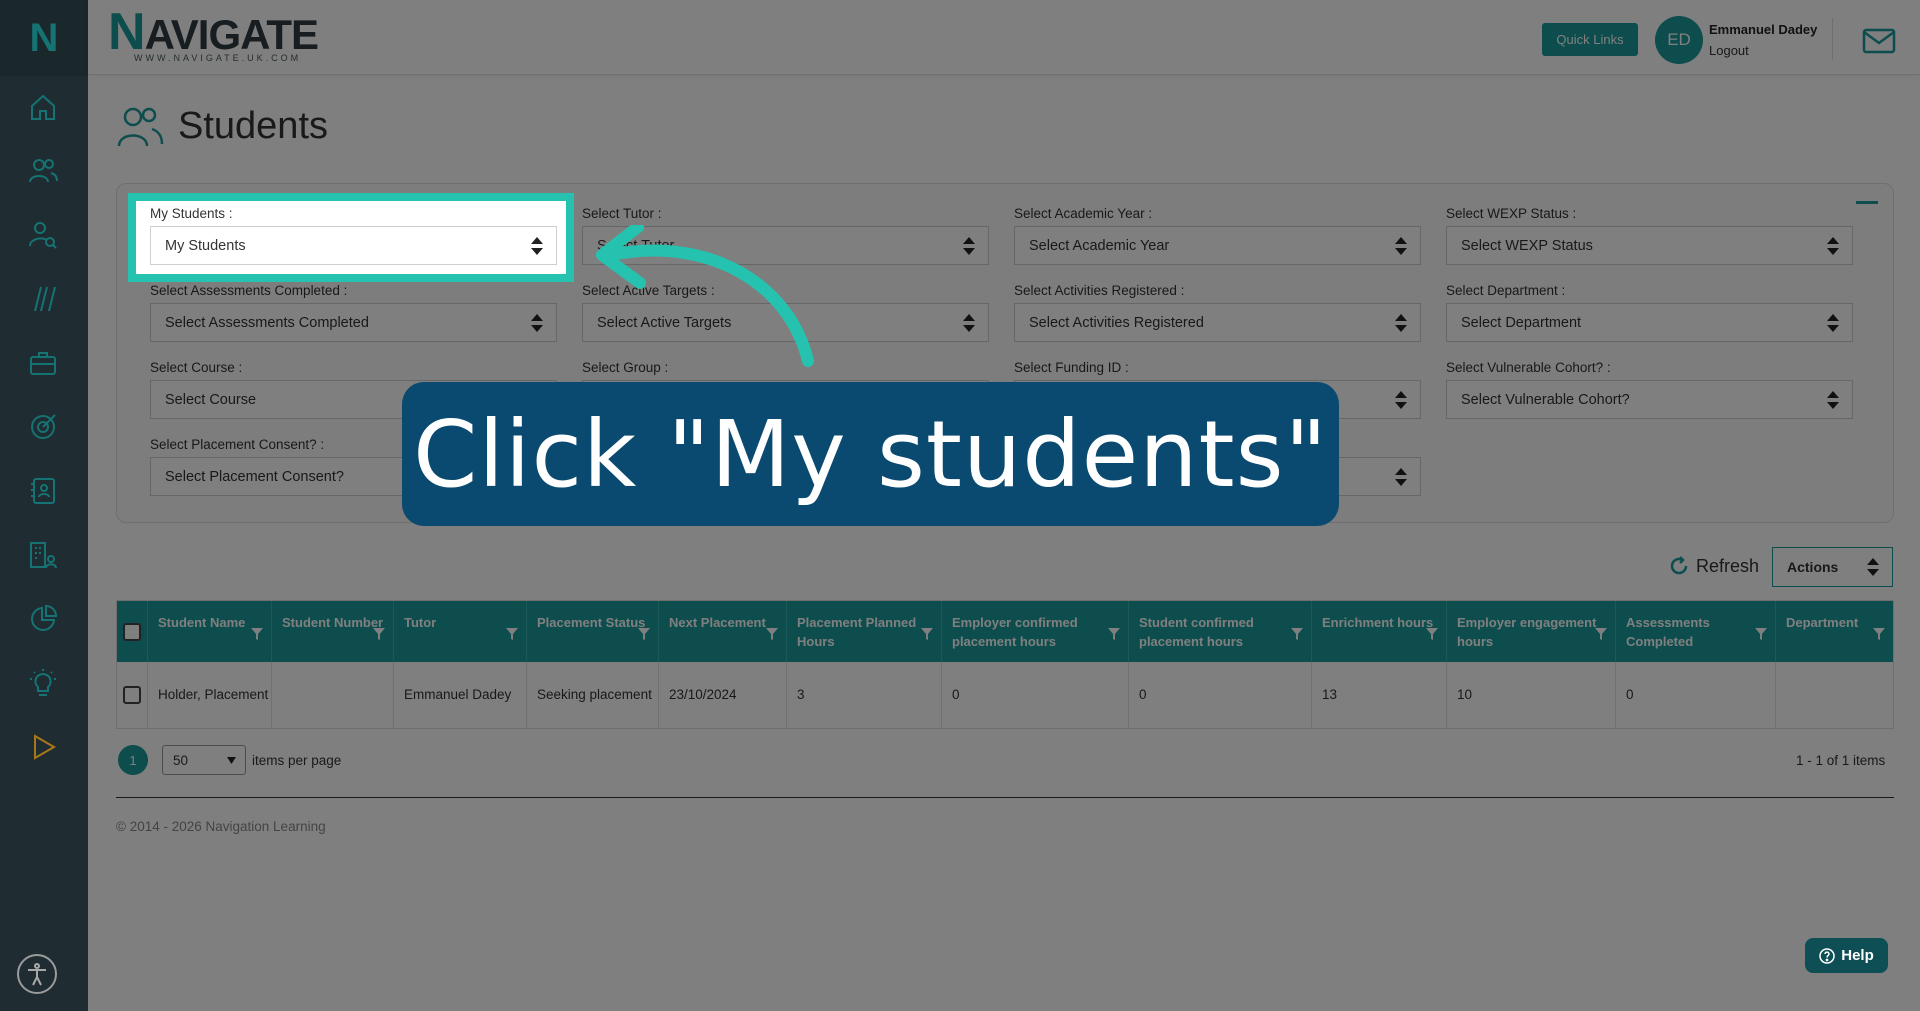  What do you see at coordinates (202, 622) in the screenshot?
I see `col-header-label: Student Name` at bounding box center [202, 622].